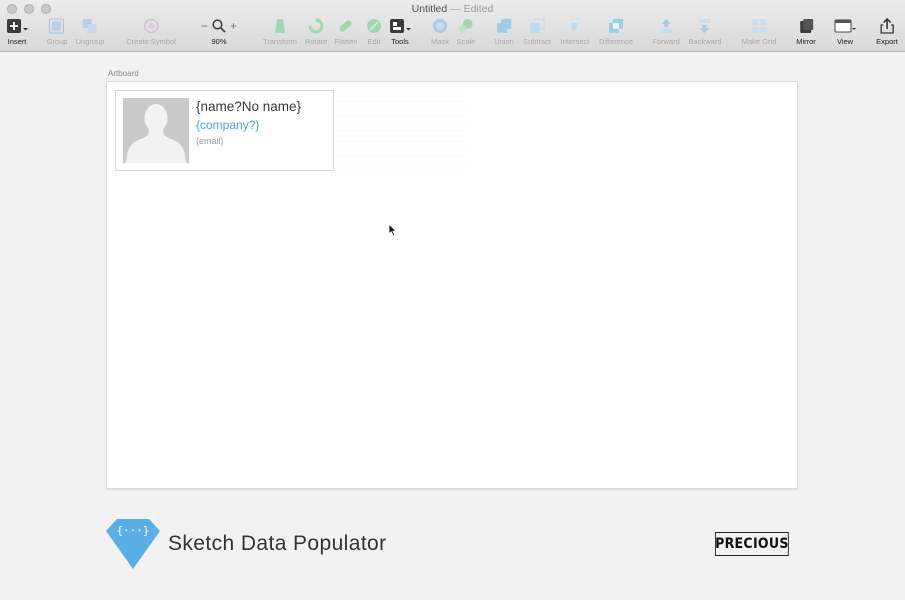 This screenshot has height=600, width=905. Describe the element at coordinates (248, 106) in the screenshot. I see `card-name: {name?No name}` at that location.